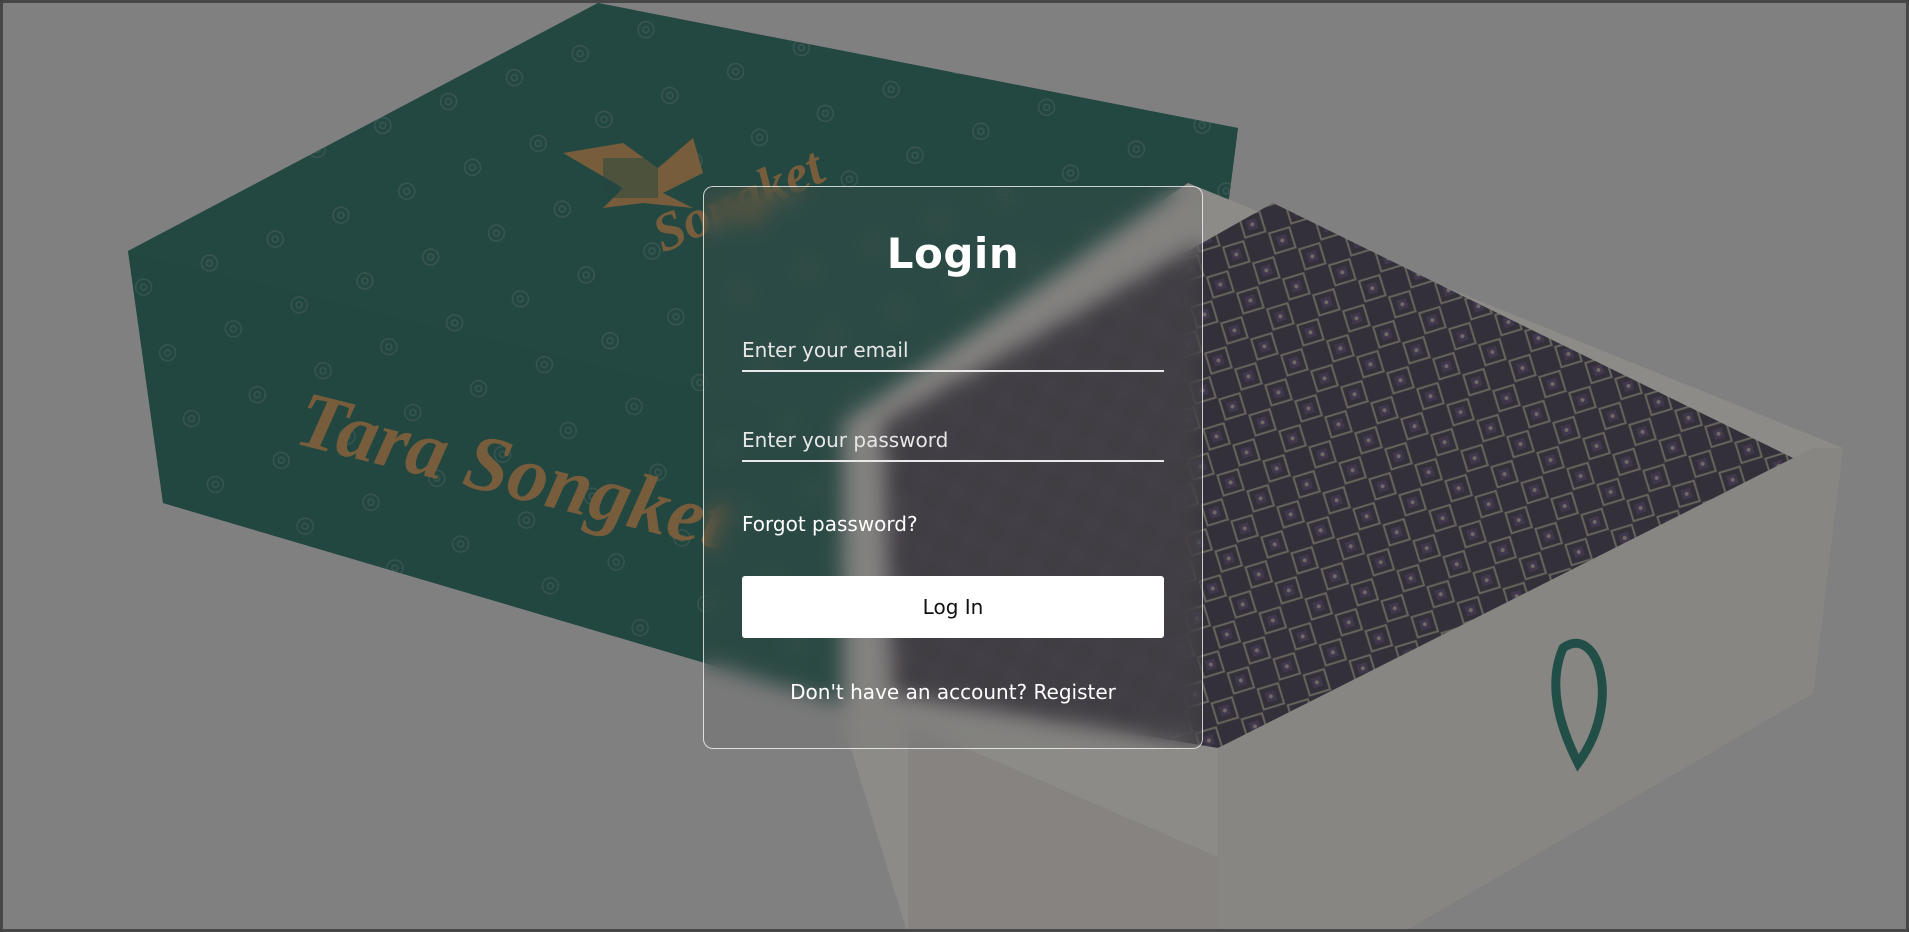  I want to click on email-input, so click(953, 350).